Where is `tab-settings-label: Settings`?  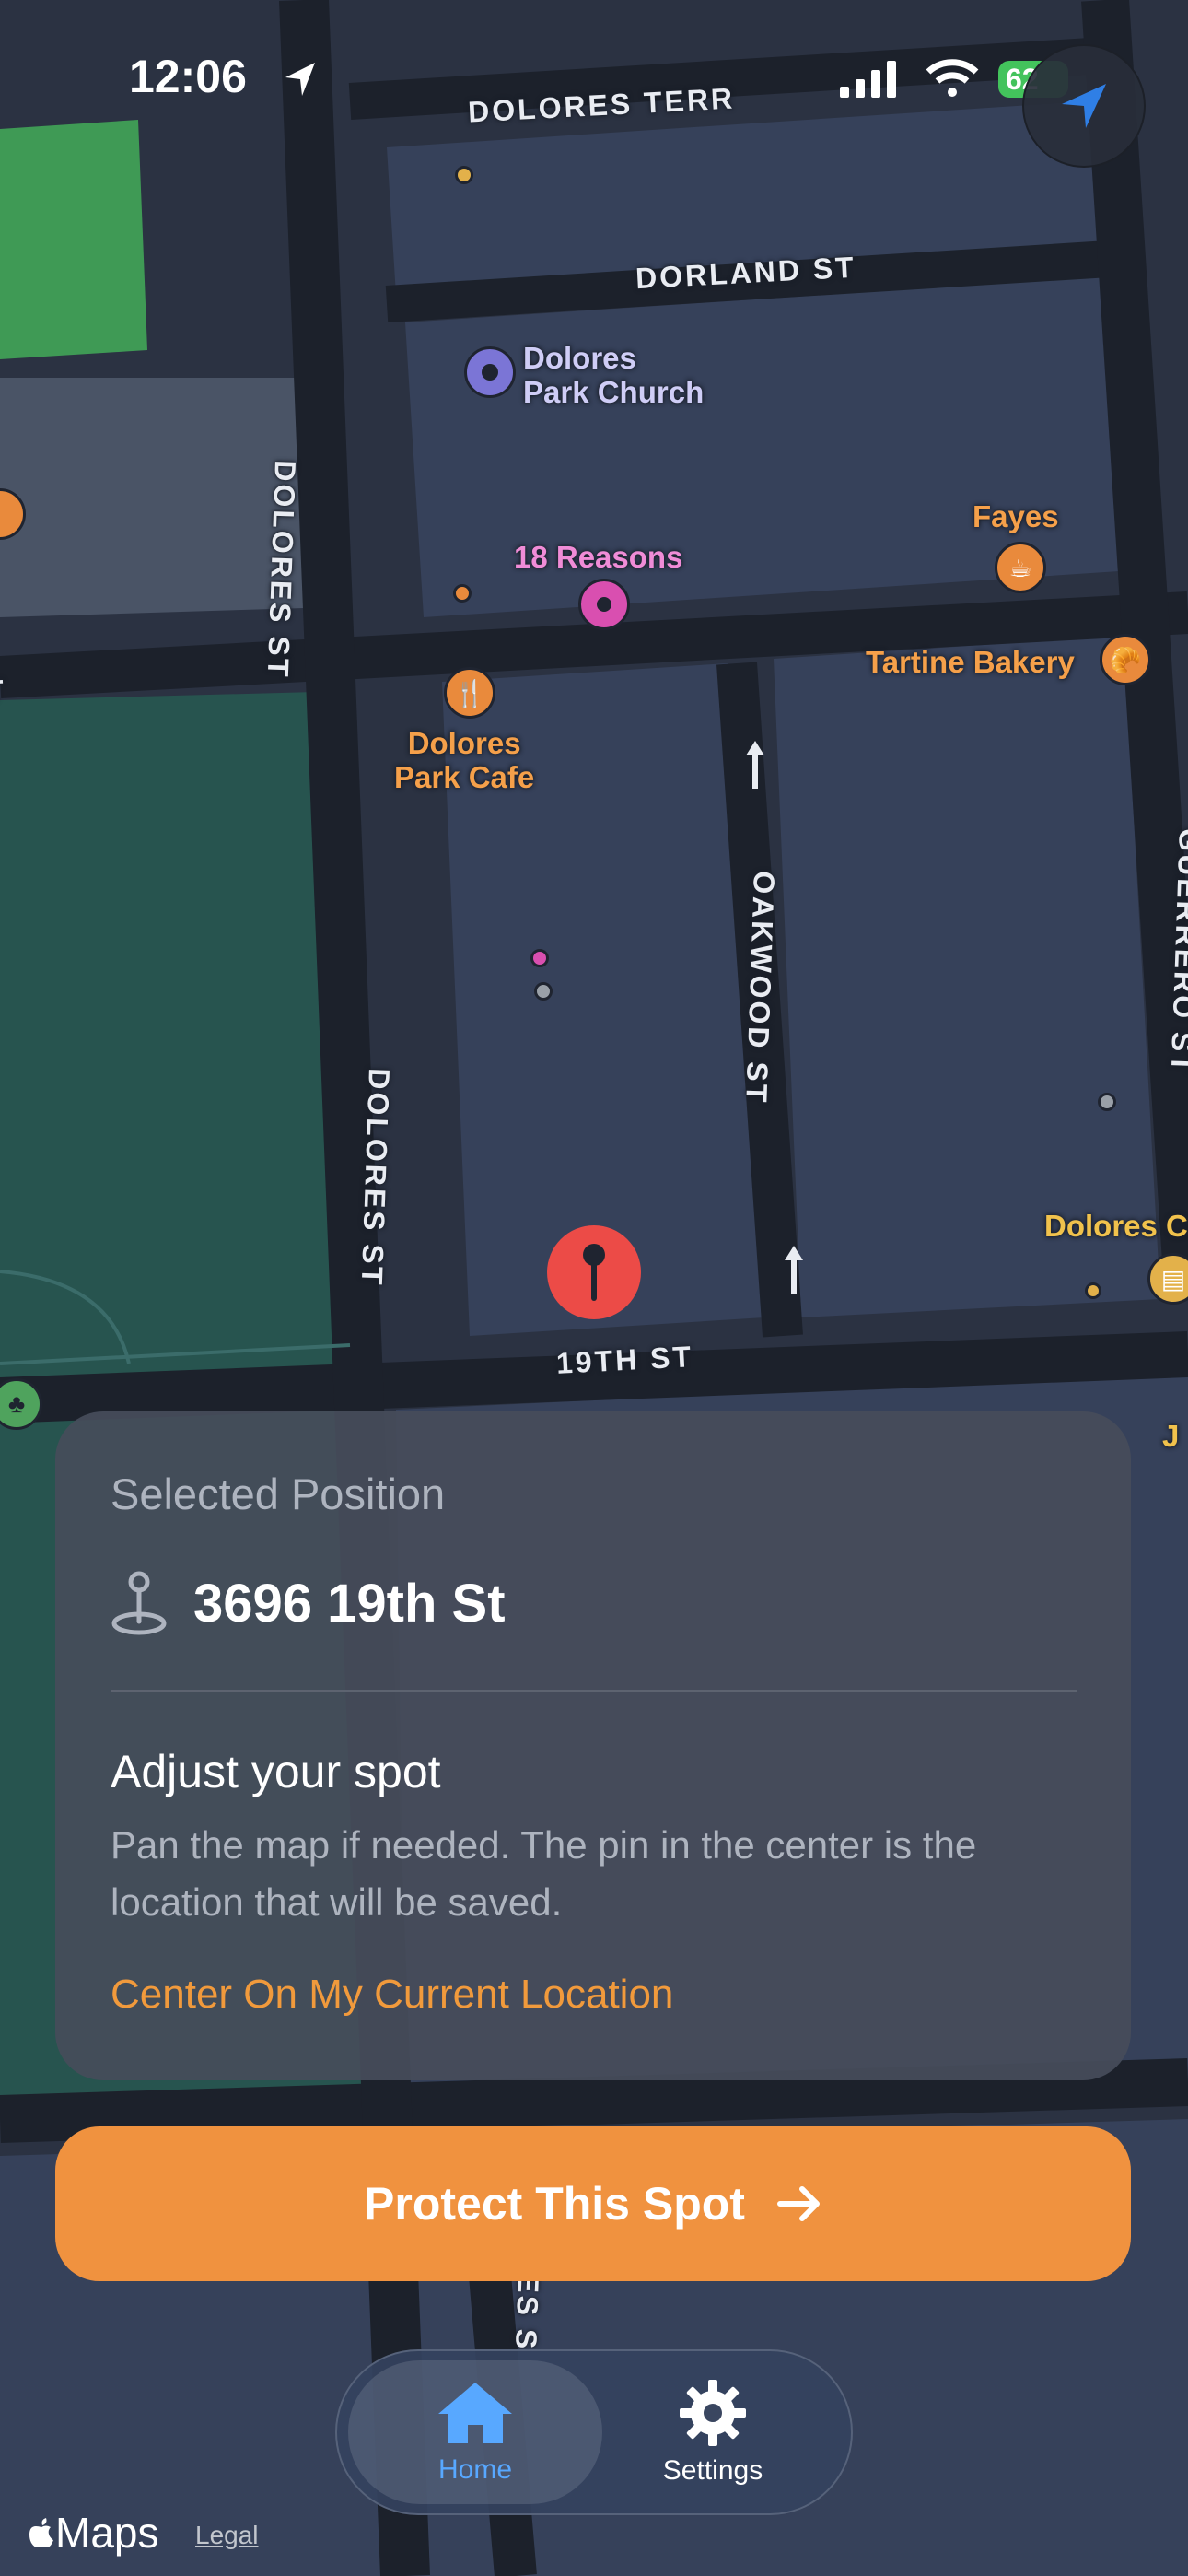 tab-settings-label: Settings is located at coordinates (712, 2470).